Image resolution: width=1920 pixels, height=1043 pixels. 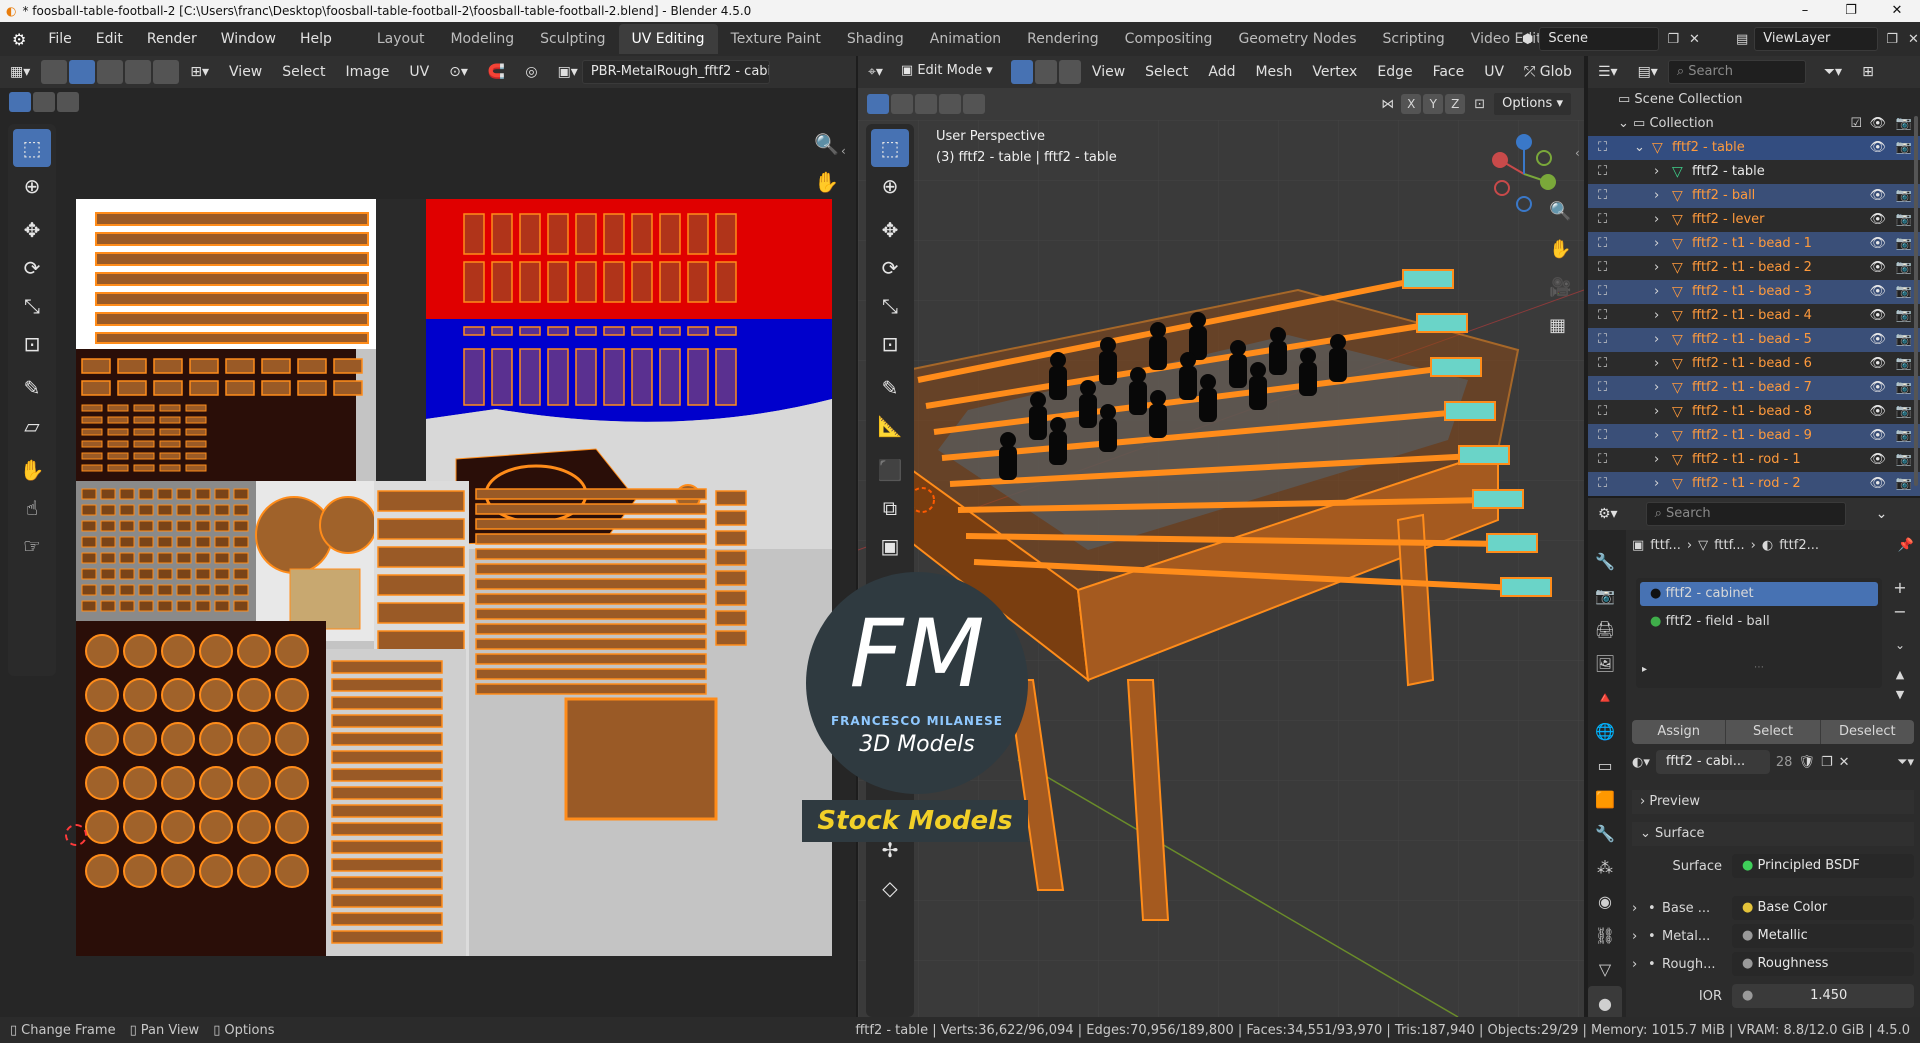 What do you see at coordinates (1414, 39) in the screenshot?
I see `tab-scripting: Scripting` at bounding box center [1414, 39].